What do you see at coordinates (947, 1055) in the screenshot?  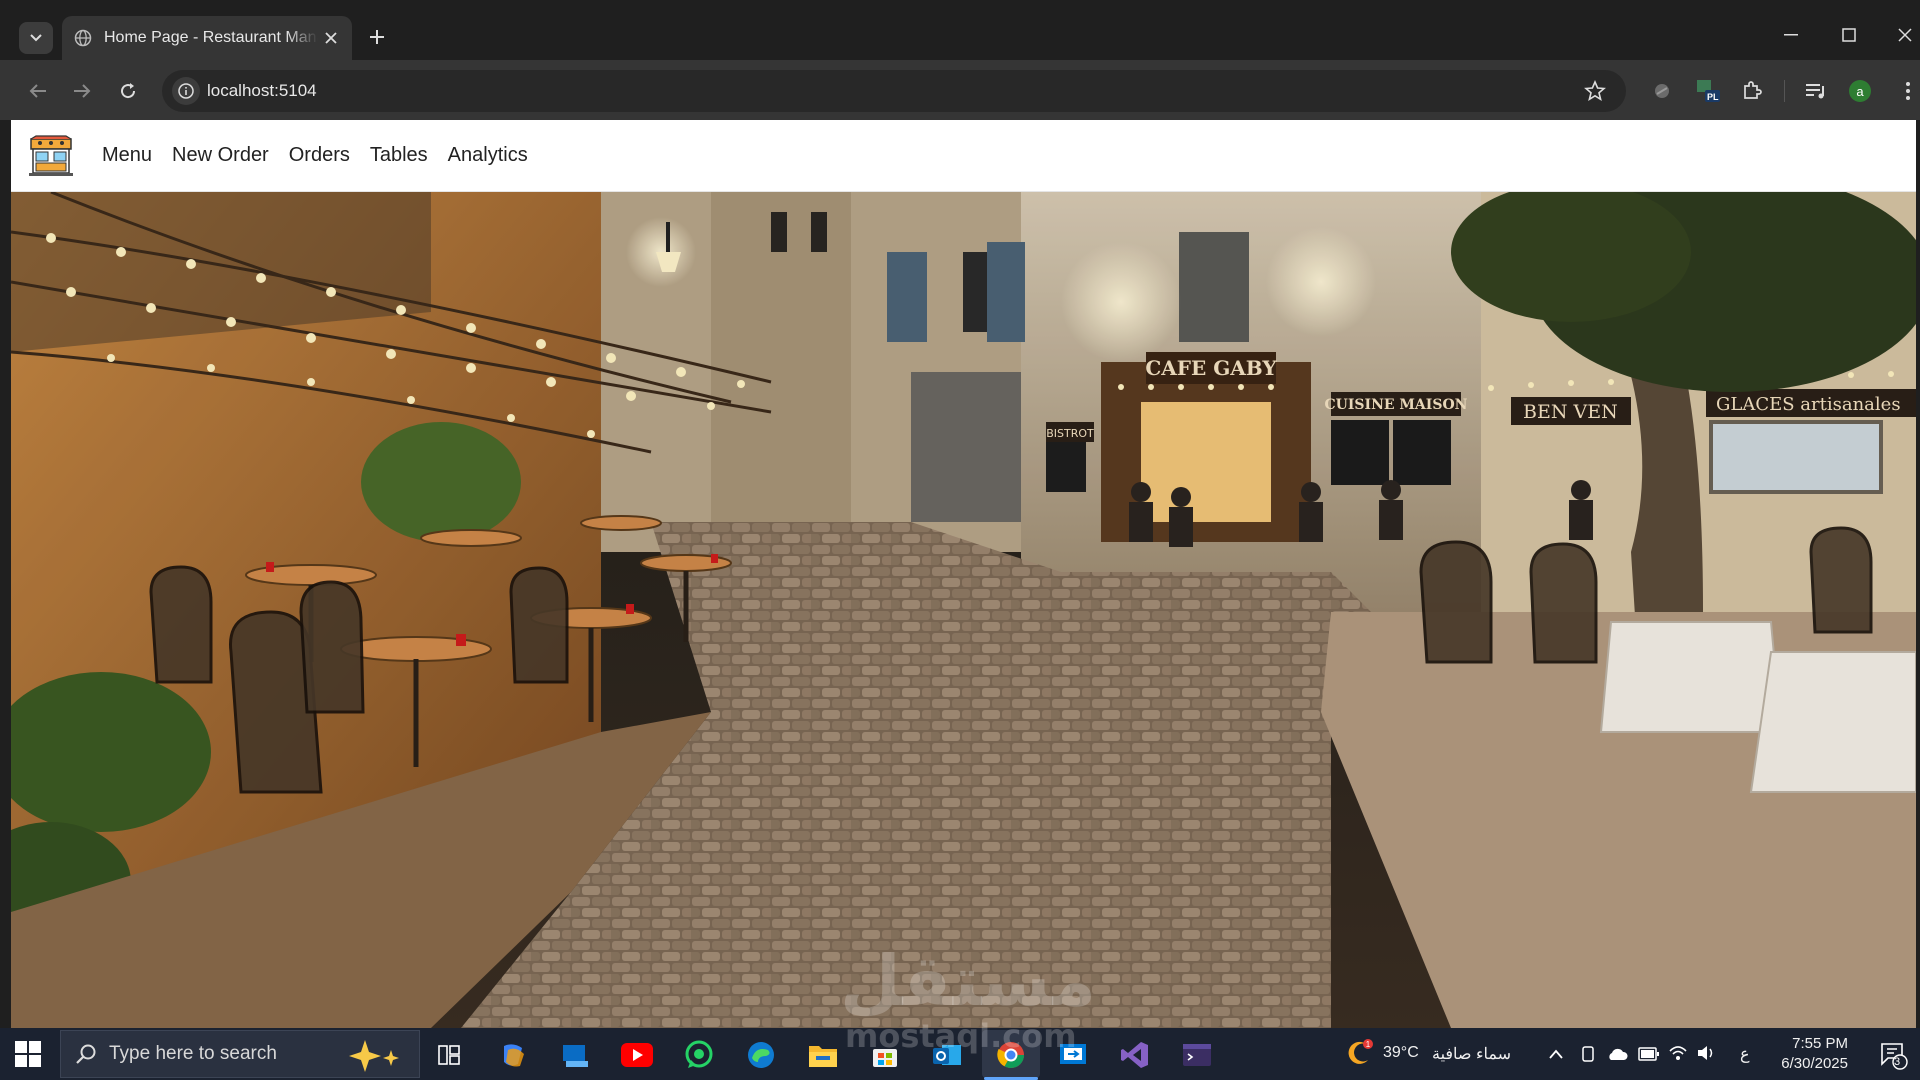 I see `outlook-app-icon` at bounding box center [947, 1055].